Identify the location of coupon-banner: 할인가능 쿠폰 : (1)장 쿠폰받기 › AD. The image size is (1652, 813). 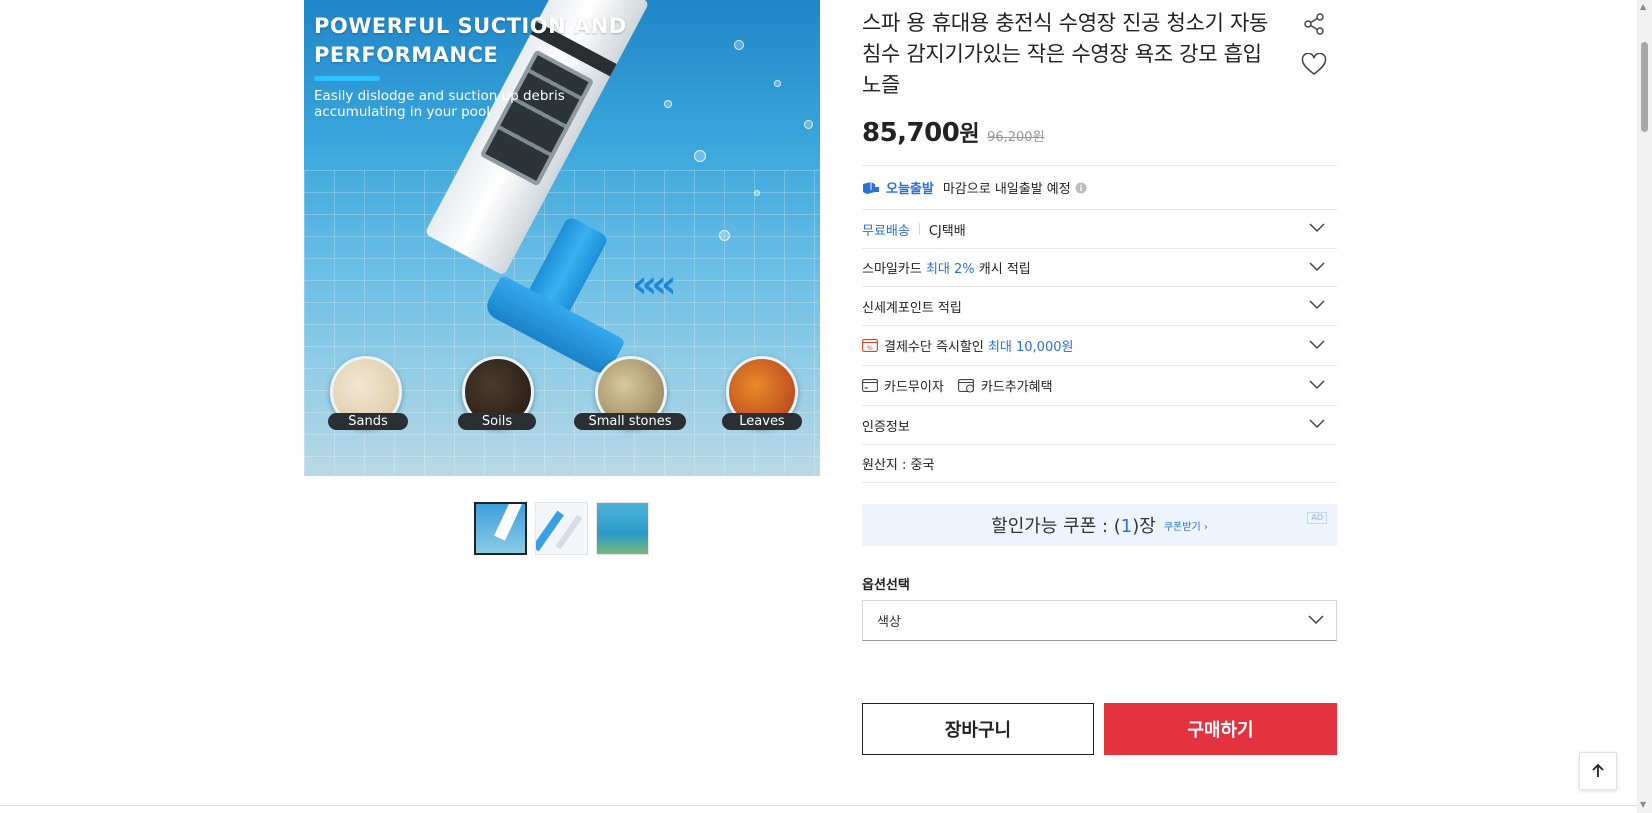
(1099, 525).